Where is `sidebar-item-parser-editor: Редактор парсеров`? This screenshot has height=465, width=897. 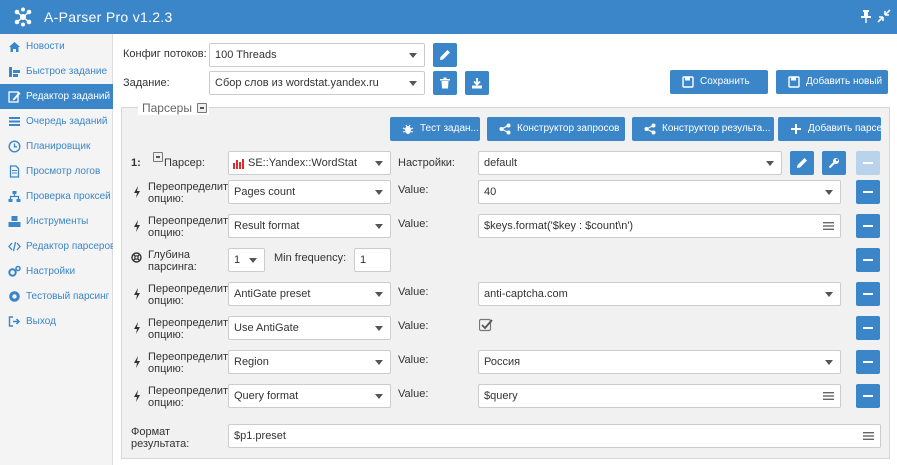
sidebar-item-parser-editor: Редактор парсеров is located at coordinates (58, 246).